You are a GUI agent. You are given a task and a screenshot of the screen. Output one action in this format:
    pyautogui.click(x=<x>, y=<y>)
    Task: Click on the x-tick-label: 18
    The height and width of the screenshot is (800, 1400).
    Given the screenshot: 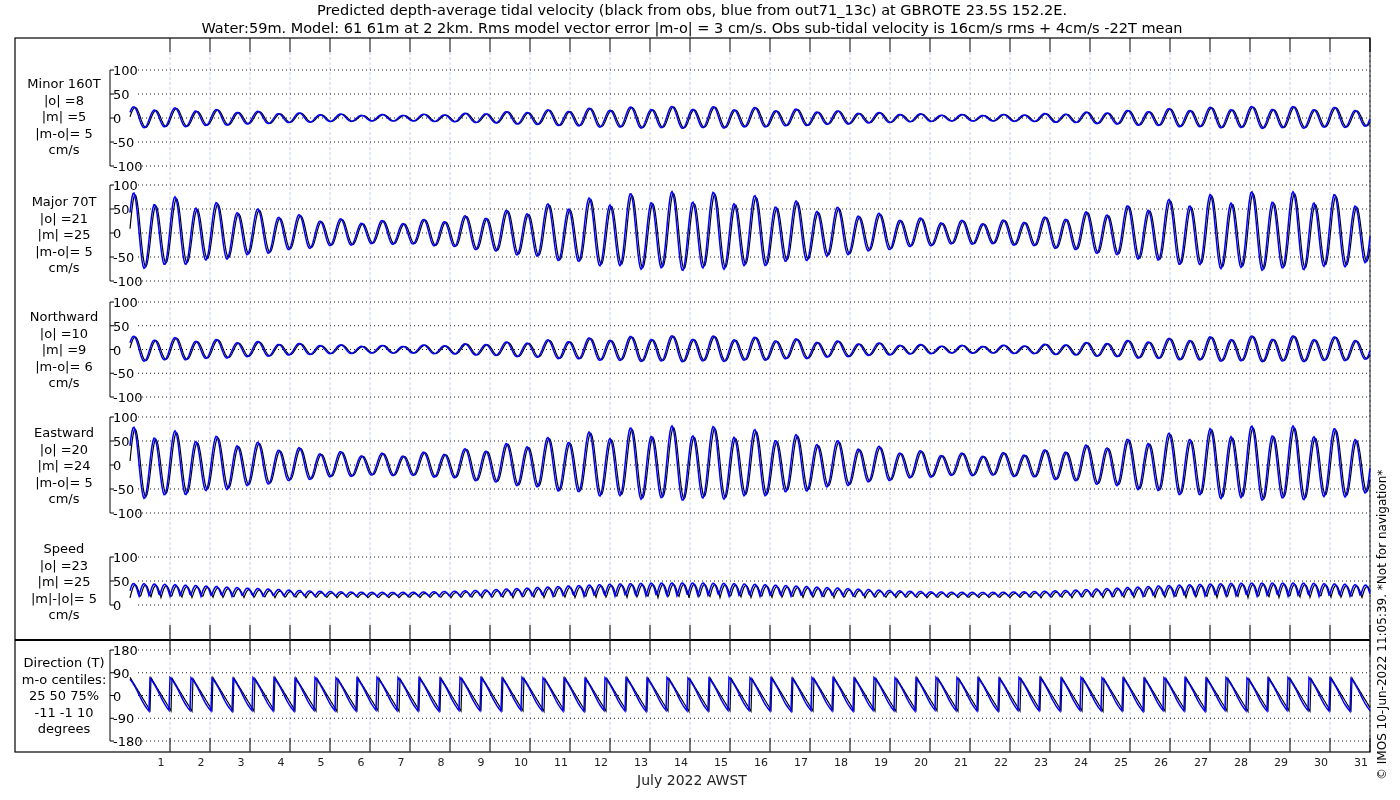 What is the action you would take?
    pyautogui.click(x=841, y=762)
    